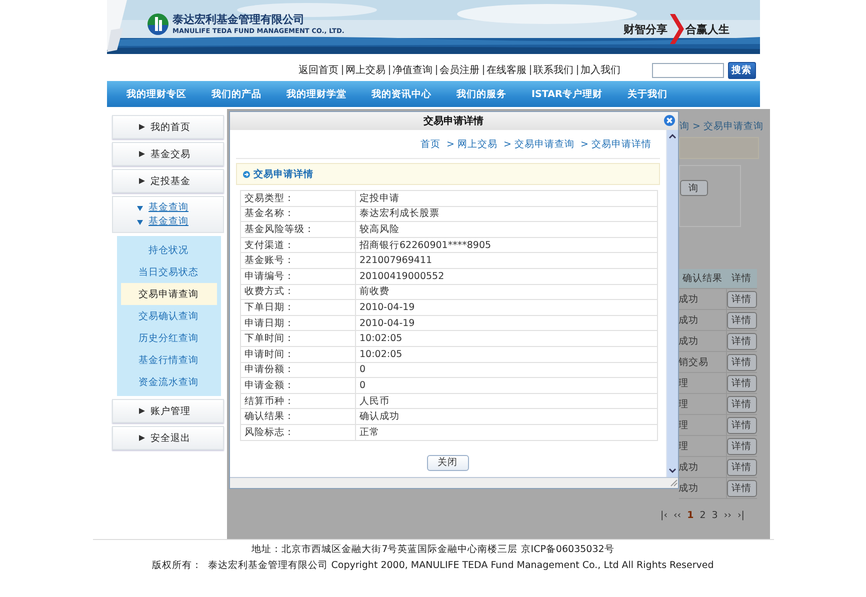 Image resolution: width=866 pixels, height=597 pixels. What do you see at coordinates (297, 416) in the screenshot?
I see `field-label: 确认结果：` at bounding box center [297, 416].